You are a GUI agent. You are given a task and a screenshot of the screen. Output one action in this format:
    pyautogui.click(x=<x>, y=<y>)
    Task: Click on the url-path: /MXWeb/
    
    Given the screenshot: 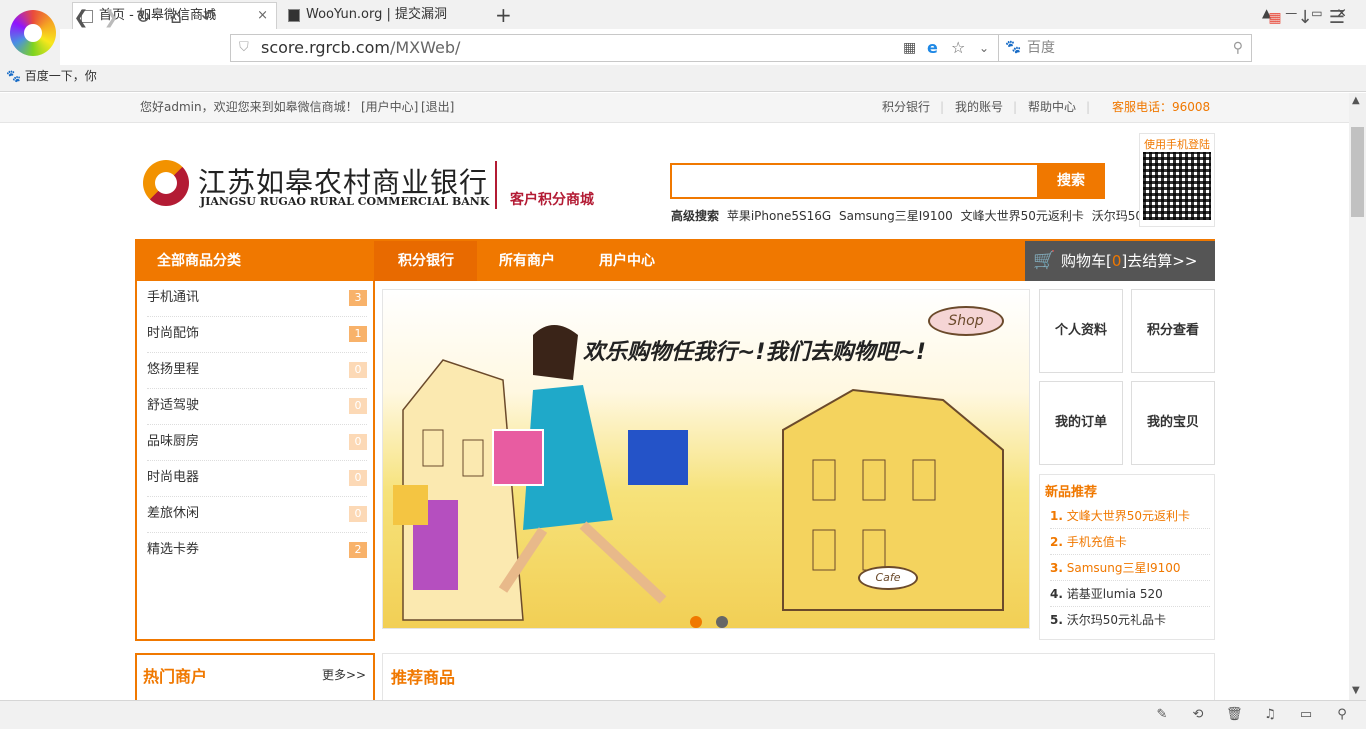 What is the action you would take?
    pyautogui.click(x=425, y=47)
    